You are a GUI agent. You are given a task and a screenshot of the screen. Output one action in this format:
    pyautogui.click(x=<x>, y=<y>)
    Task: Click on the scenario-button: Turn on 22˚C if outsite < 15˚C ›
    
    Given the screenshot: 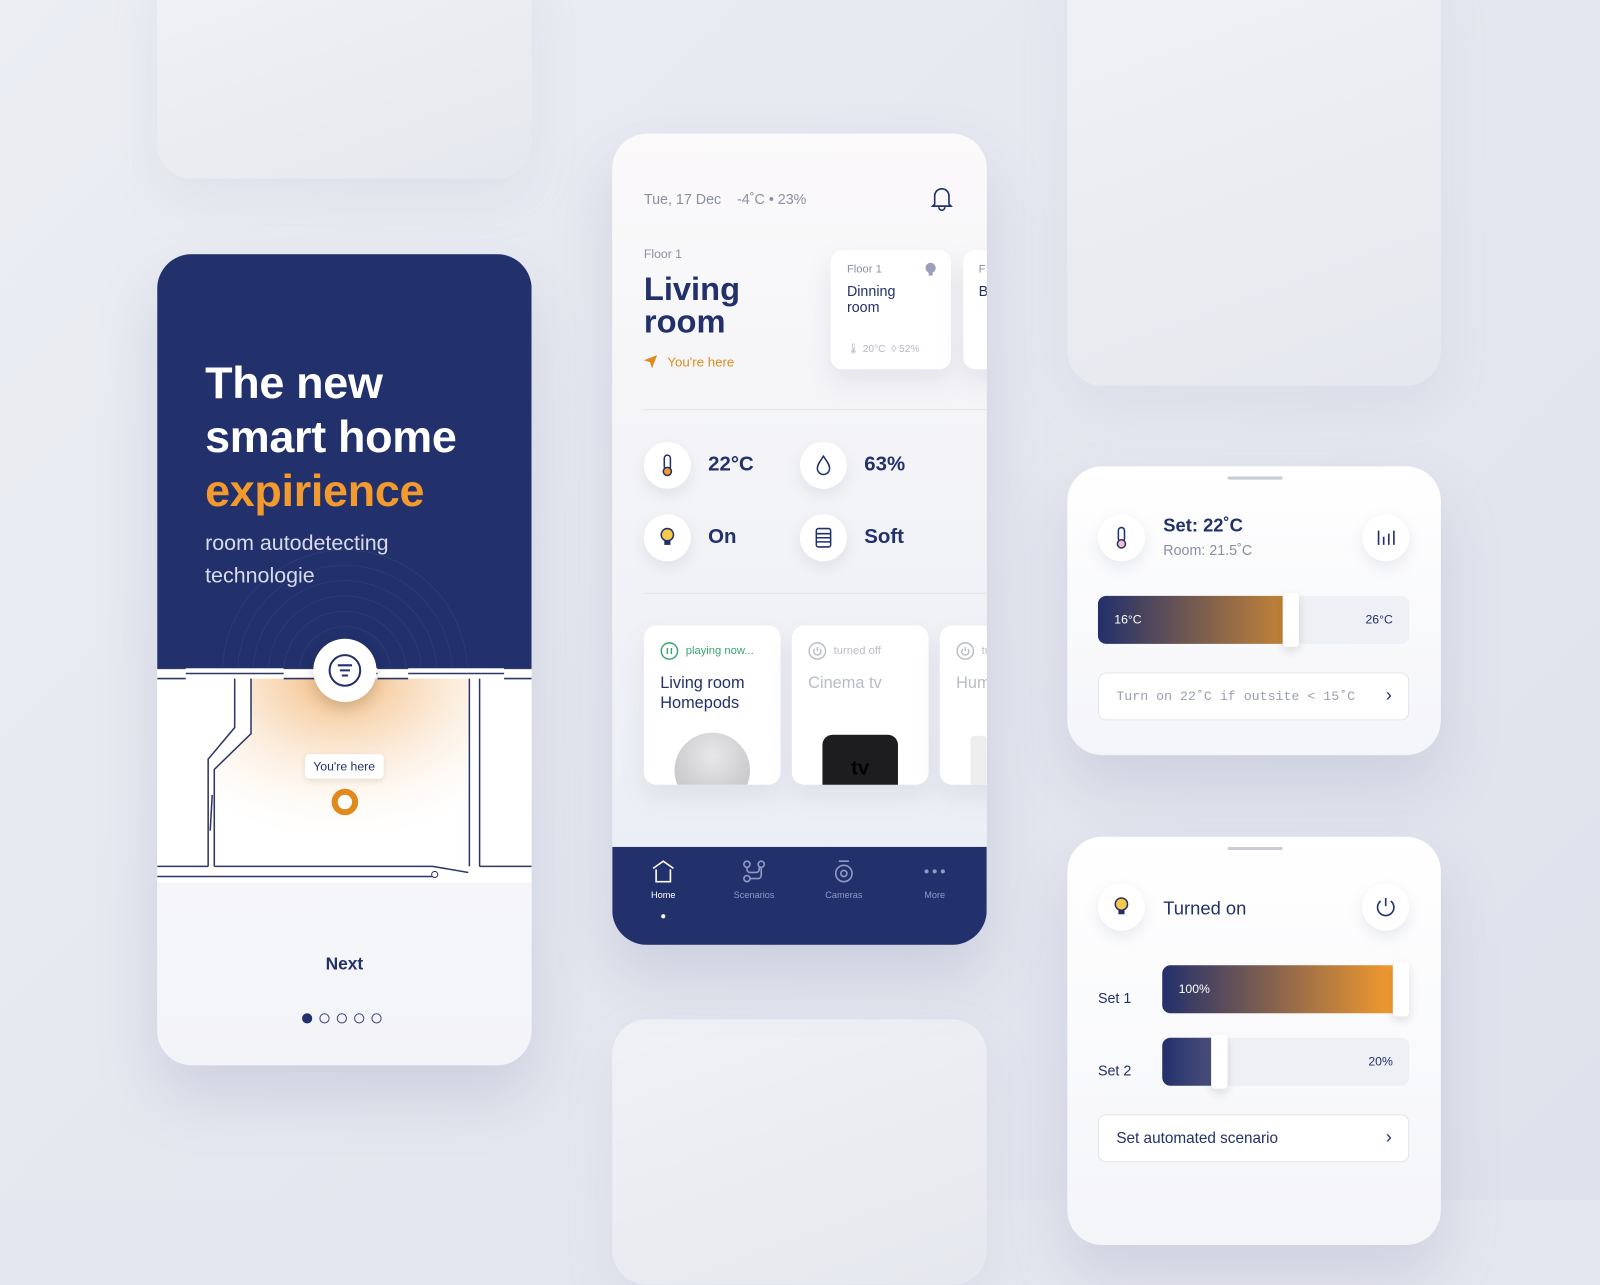 What is the action you would take?
    pyautogui.click(x=1253, y=696)
    